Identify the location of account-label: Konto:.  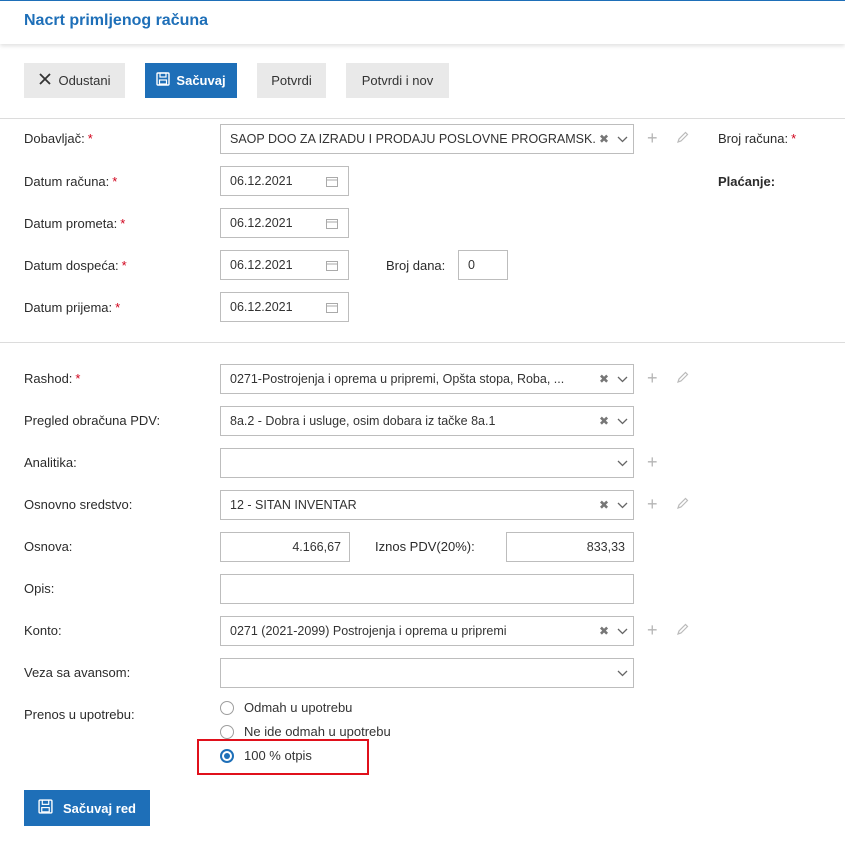
(43, 630).